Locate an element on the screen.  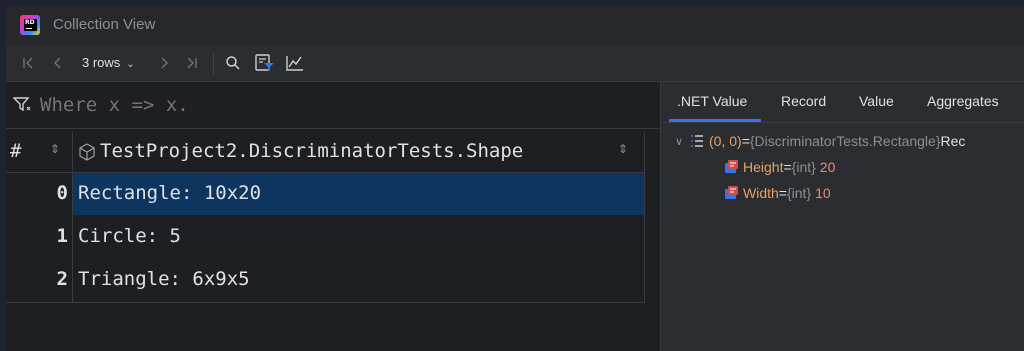
active-tab-indicator is located at coordinates (715, 120).